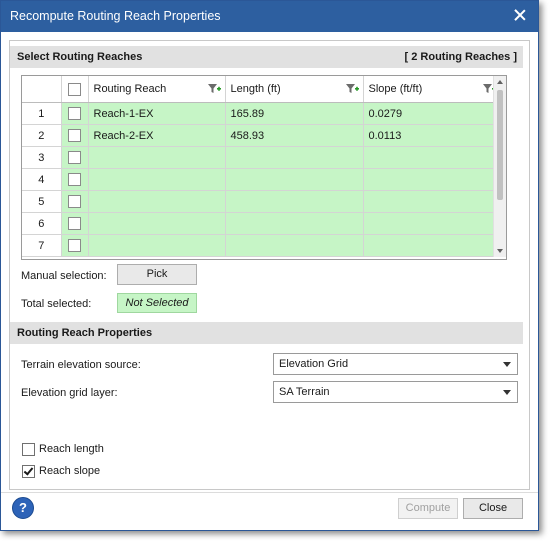 This screenshot has height=541, width=551. Describe the element at coordinates (64, 276) in the screenshot. I see `manual-selection-label: Manual selection:` at that location.